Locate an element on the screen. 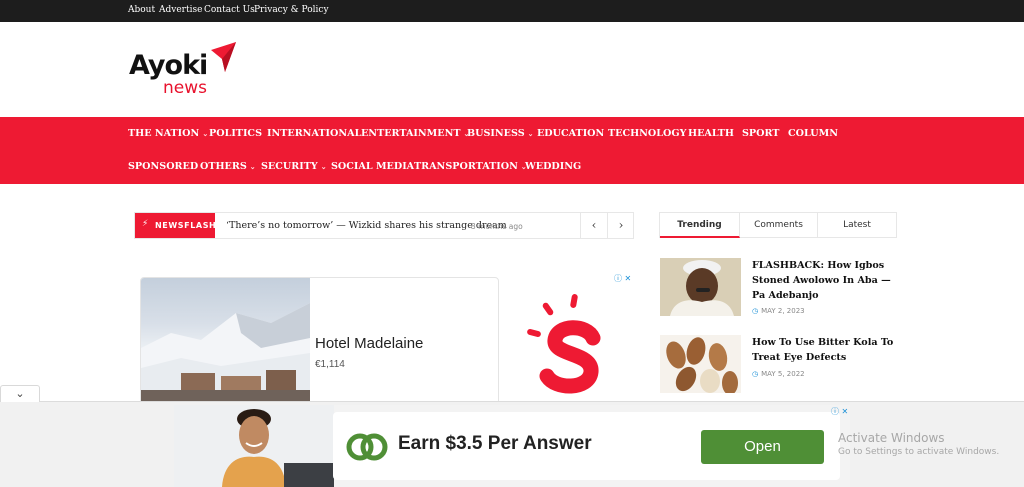  nav-item-politics: POLITICS is located at coordinates (235, 133).